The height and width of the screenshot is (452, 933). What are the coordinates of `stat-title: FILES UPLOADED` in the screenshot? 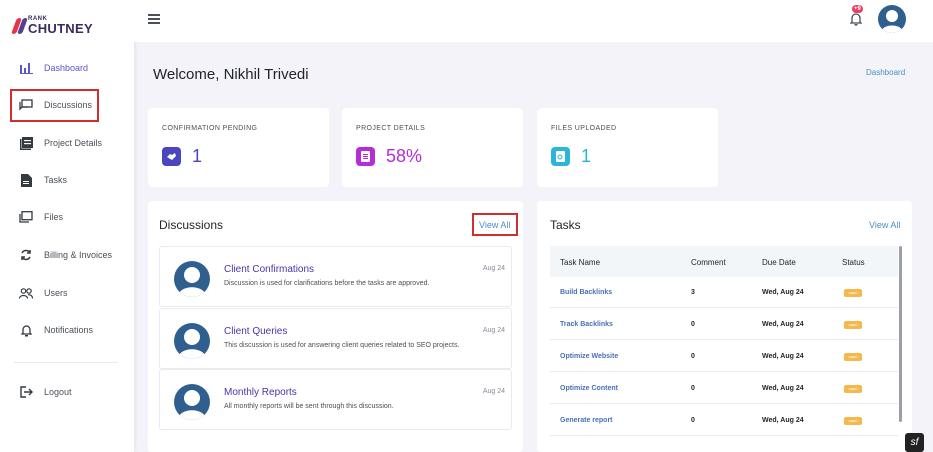 It's located at (584, 128).